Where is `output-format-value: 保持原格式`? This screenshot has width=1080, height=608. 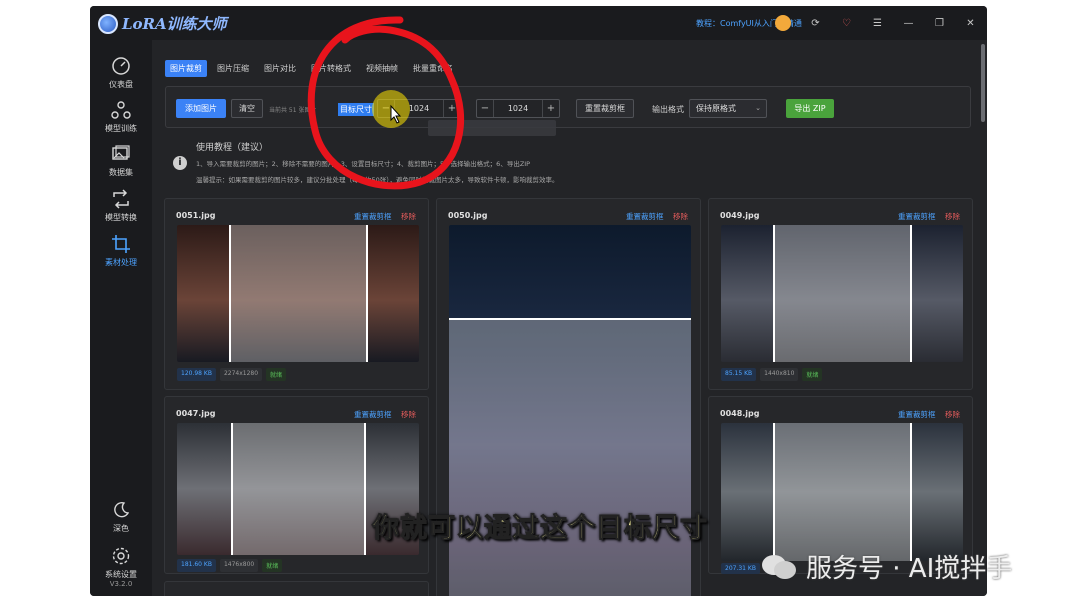
output-format-value: 保持原格式 is located at coordinates (716, 108).